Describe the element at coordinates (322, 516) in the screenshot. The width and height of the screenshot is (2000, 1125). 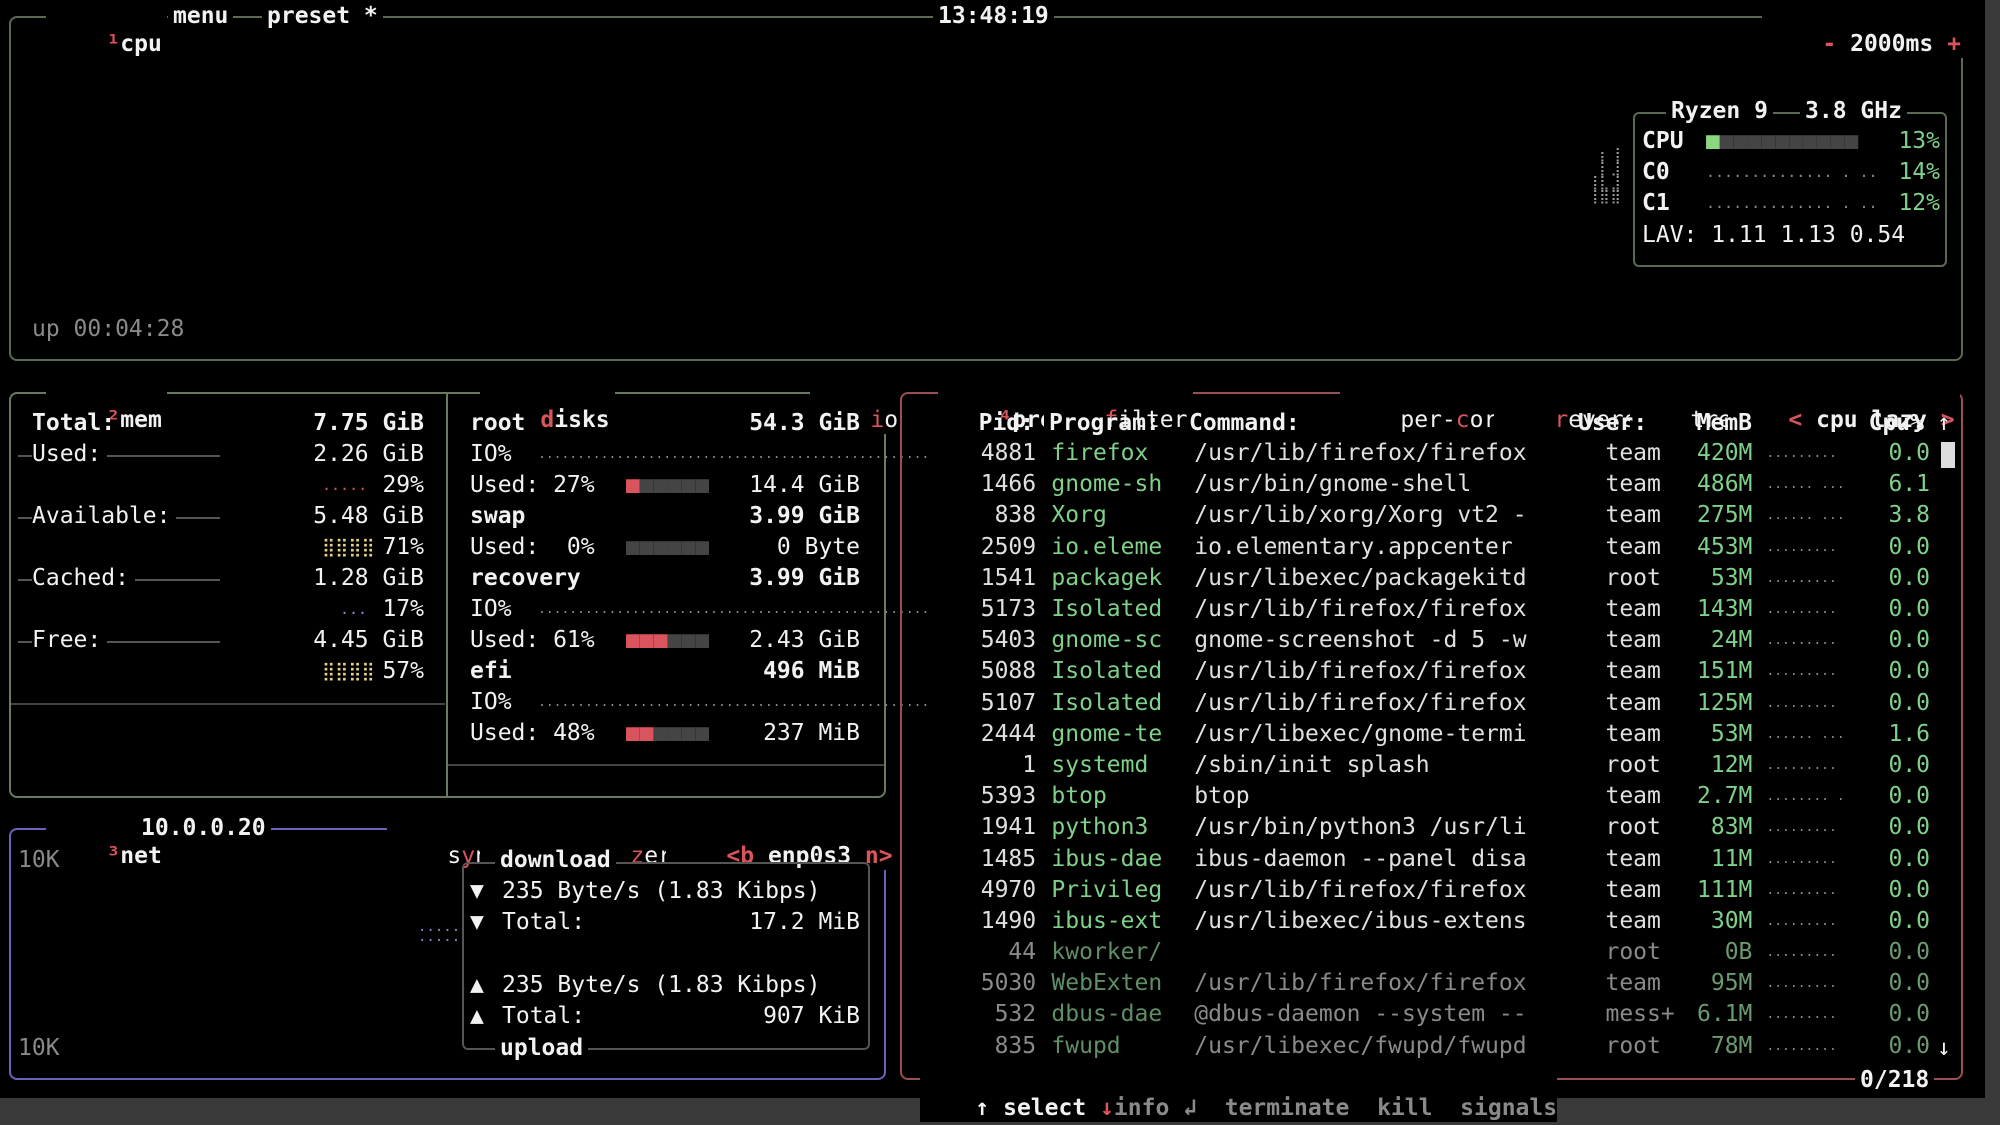
I see `mem-available-value: 5.48 GiB` at that location.